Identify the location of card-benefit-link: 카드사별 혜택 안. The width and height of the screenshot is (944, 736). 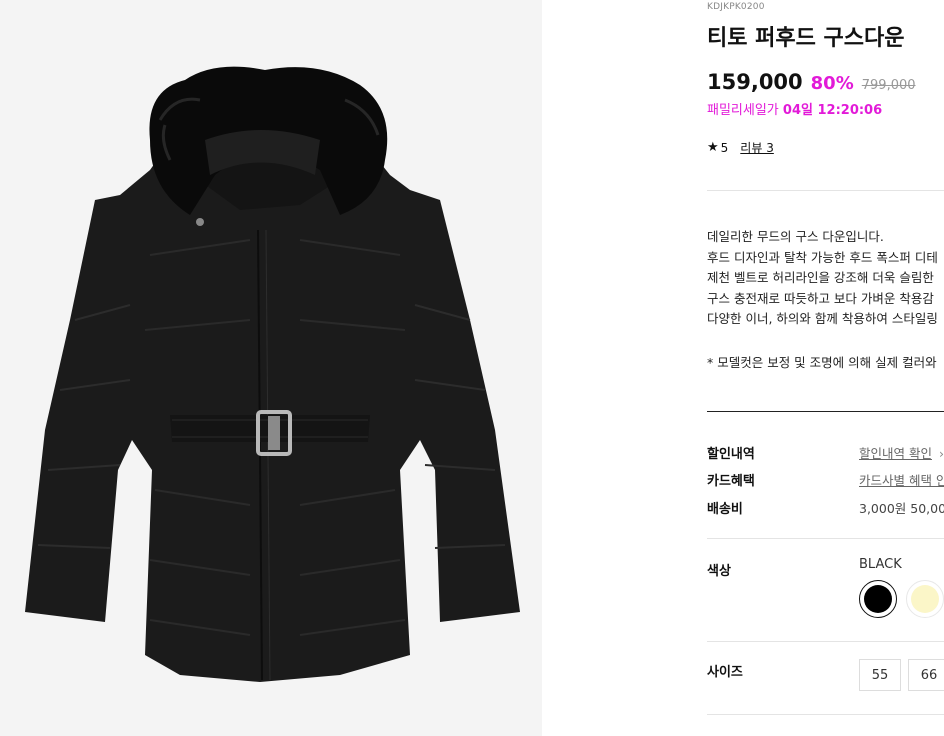
(901, 479).